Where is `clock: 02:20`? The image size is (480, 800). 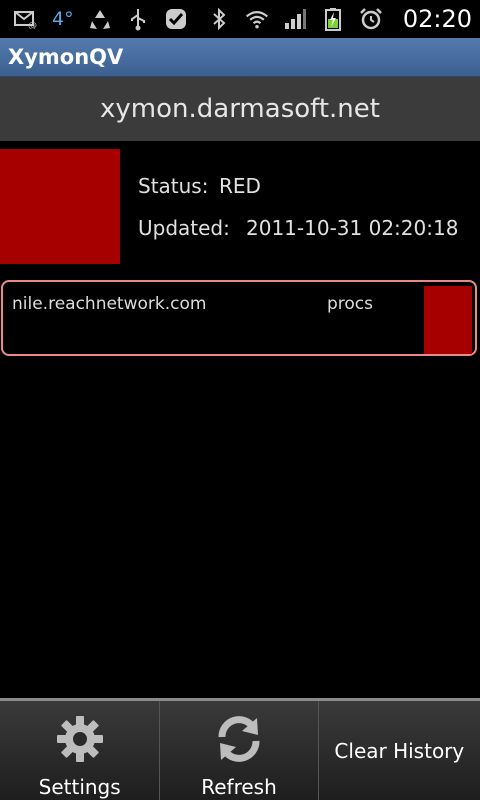
clock: 02:20 is located at coordinates (437, 19).